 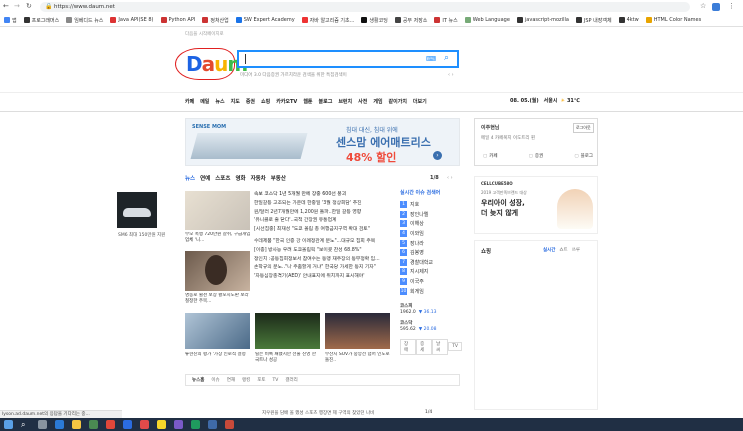 I want to click on shopping-tab-0: 실시간, so click(x=549, y=250).